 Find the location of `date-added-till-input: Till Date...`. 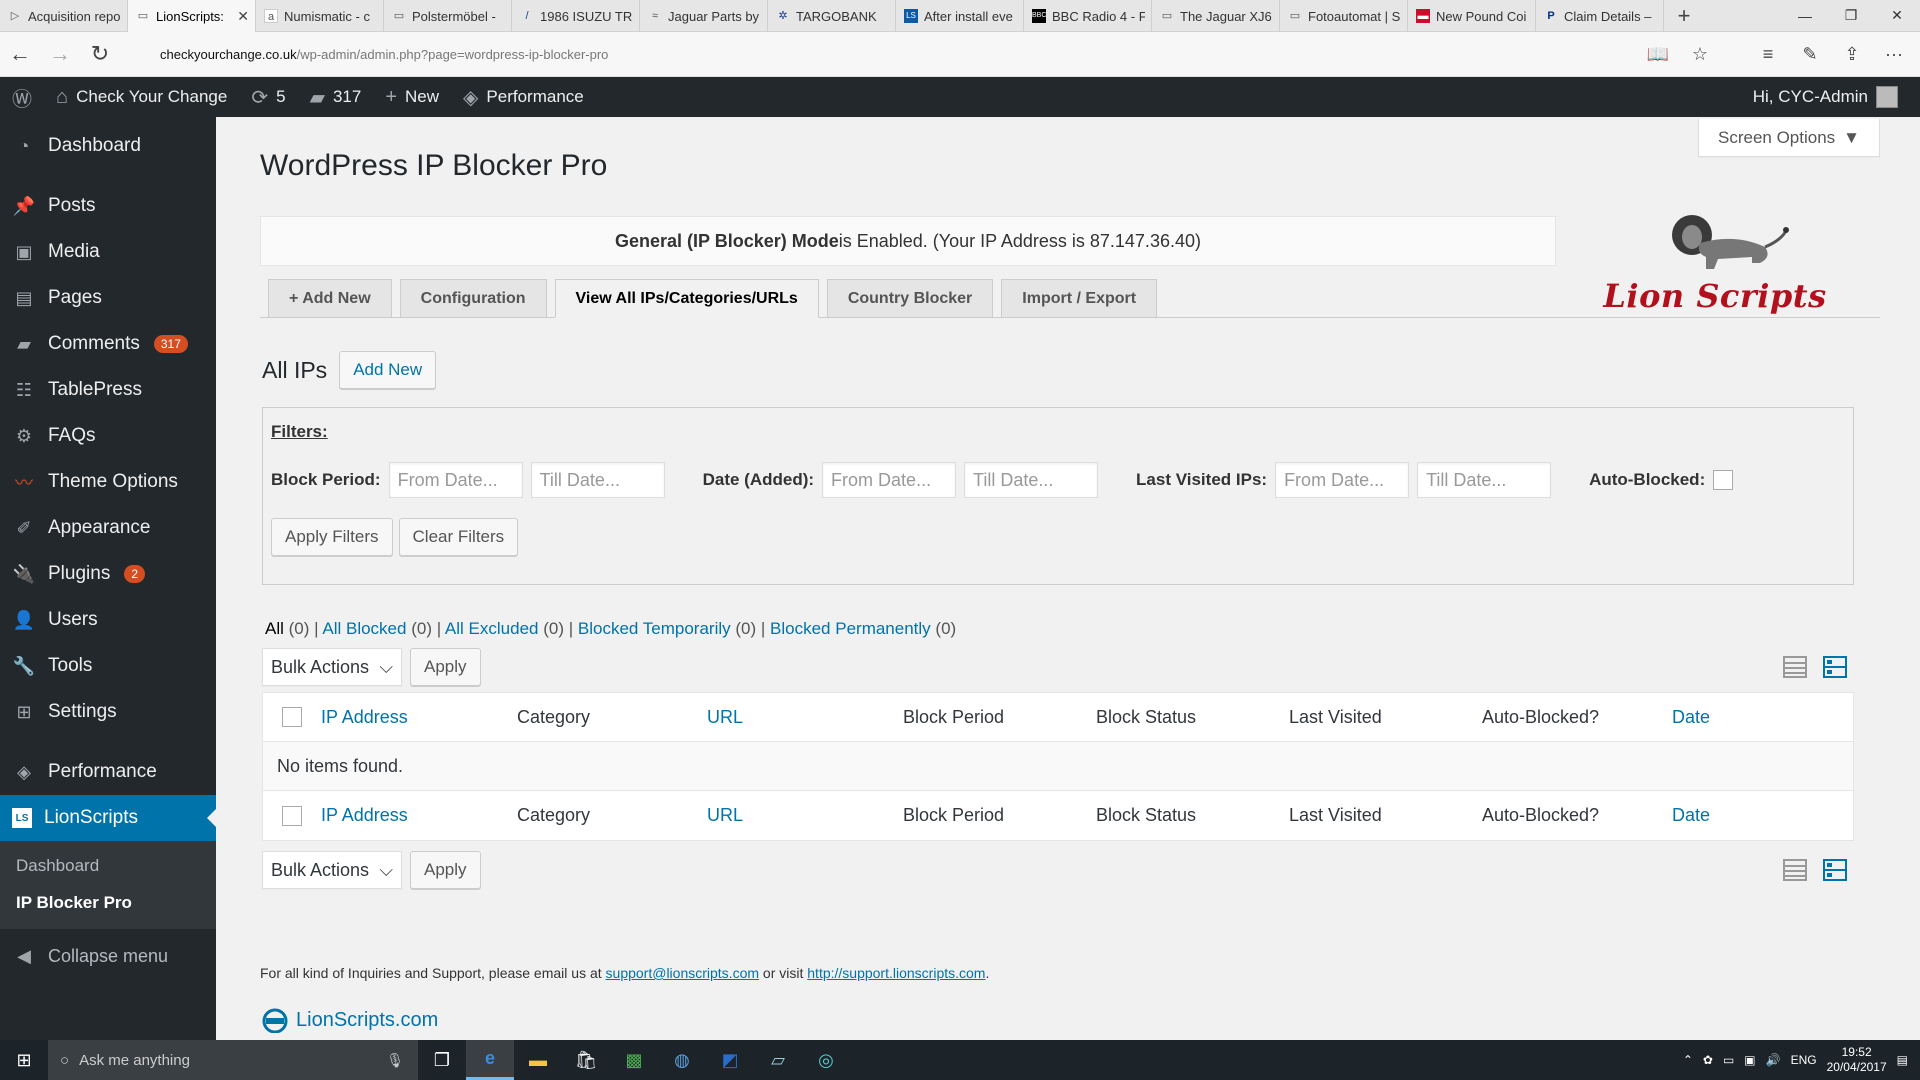

date-added-till-input: Till Date... is located at coordinates (1031, 480).